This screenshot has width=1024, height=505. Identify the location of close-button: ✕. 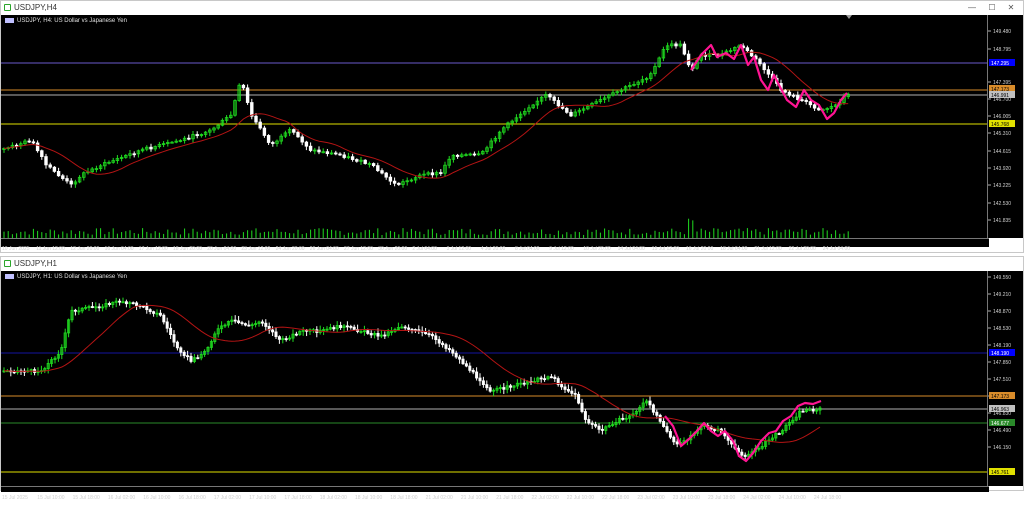
(1011, 8).